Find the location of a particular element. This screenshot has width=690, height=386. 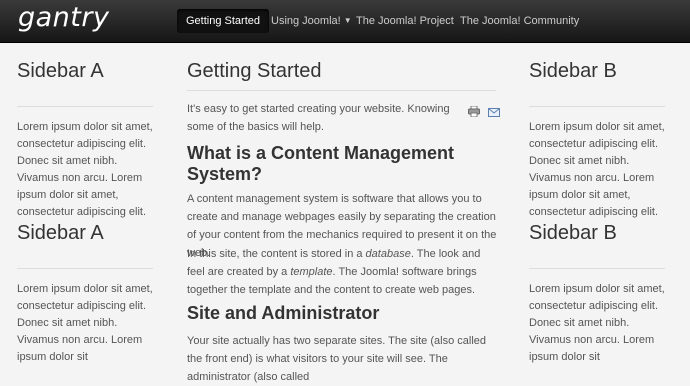

paragraph-site-text-1: In this site, the content is stored in a is located at coordinates (276, 254).